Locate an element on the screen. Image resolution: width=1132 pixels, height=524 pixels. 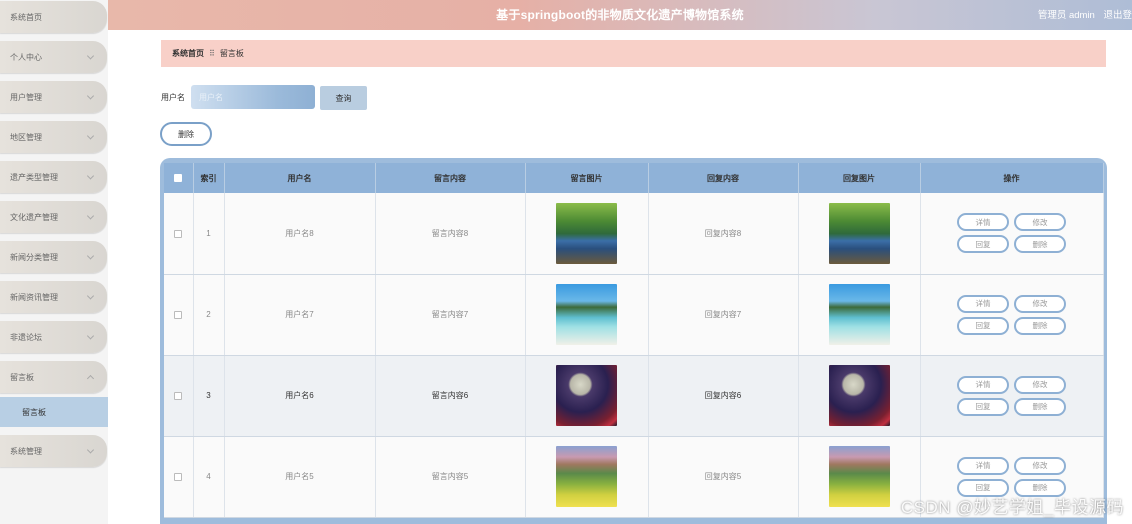
sidebar-item-label: 遗产类型管理 is located at coordinates (34, 177).